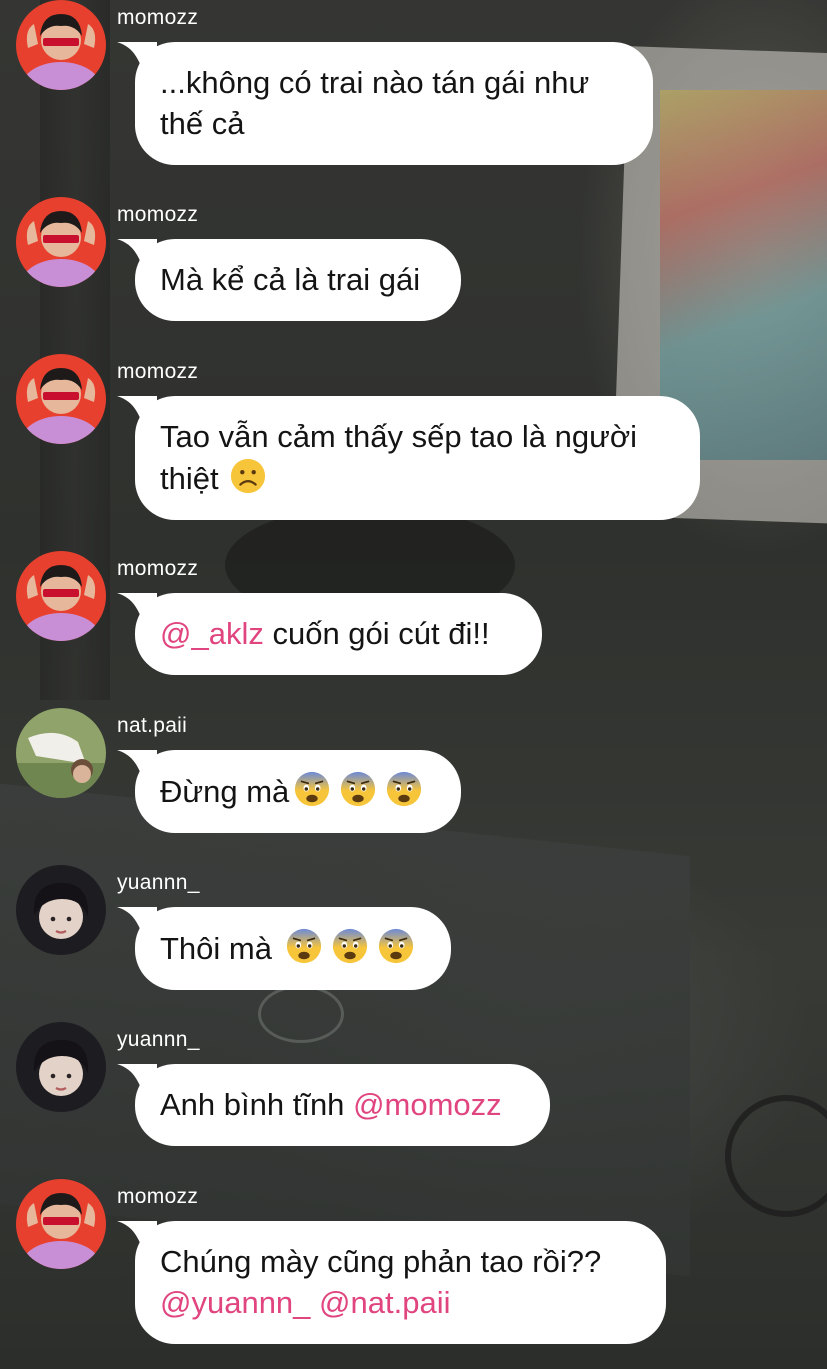 Image resolution: width=827 pixels, height=1369 pixels. What do you see at coordinates (235, 1302) in the screenshot?
I see `mention-link: @yuannn_` at bounding box center [235, 1302].